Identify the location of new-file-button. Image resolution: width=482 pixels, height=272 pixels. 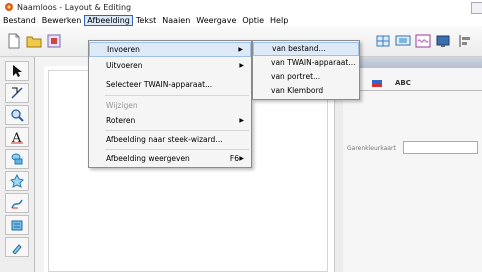
(14, 41).